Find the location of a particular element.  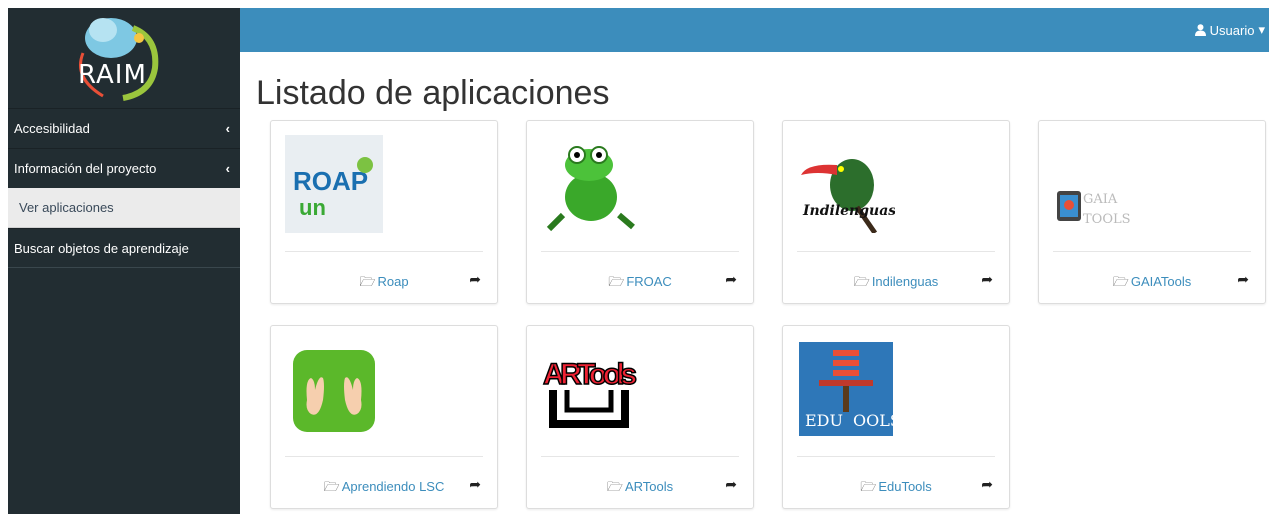

svg-text: GAIA is located at coordinates (1100, 199).